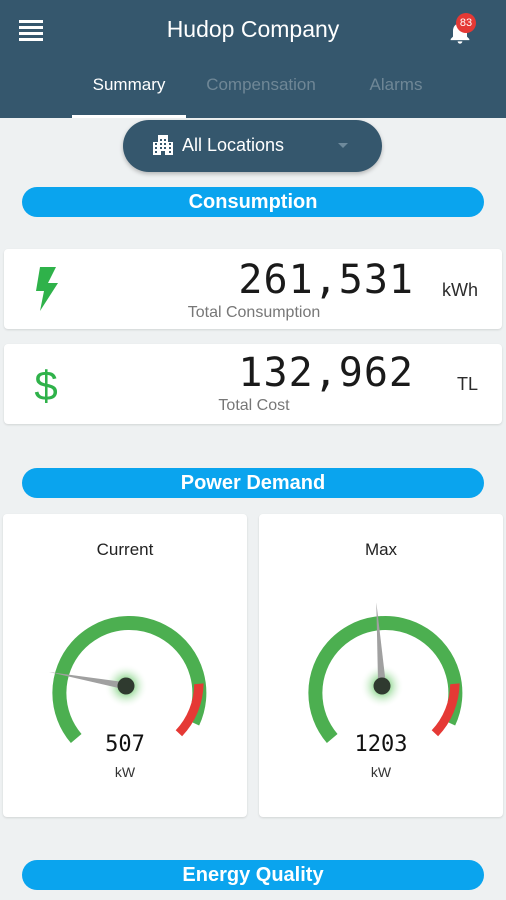  Describe the element at coordinates (326, 373) in the screenshot. I see `total-cost-value: 132,962` at that location.